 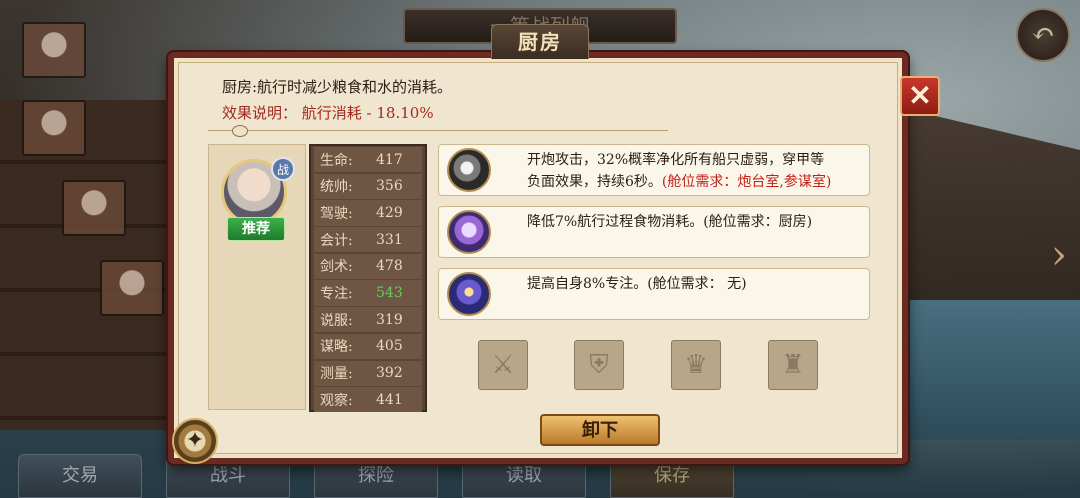 What do you see at coordinates (368, 213) in the screenshot?
I see `stat-row: 驾驶: 429` at bounding box center [368, 213].